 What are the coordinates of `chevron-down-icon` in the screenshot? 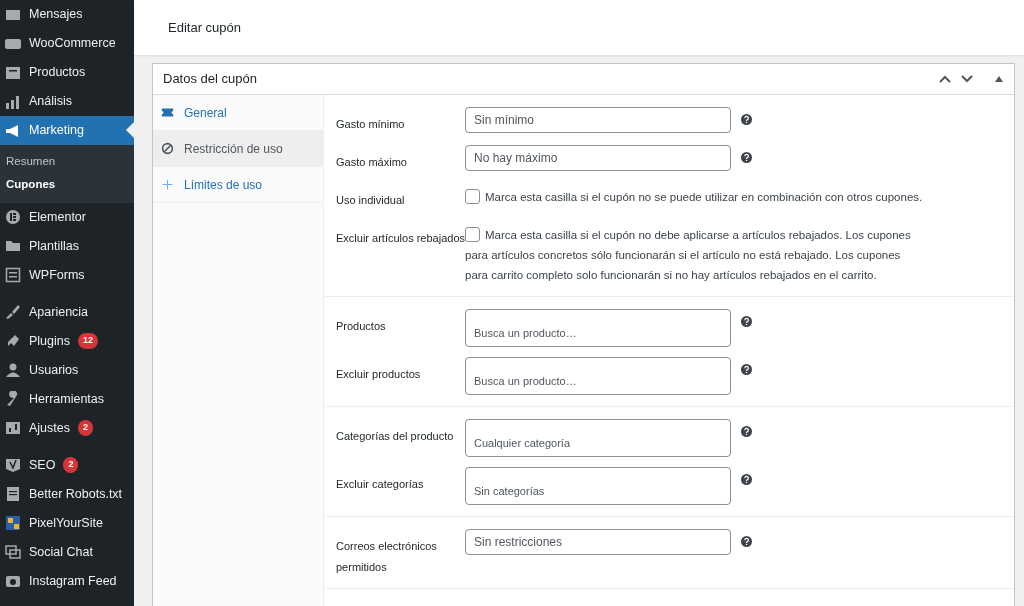 It's located at (967, 79).